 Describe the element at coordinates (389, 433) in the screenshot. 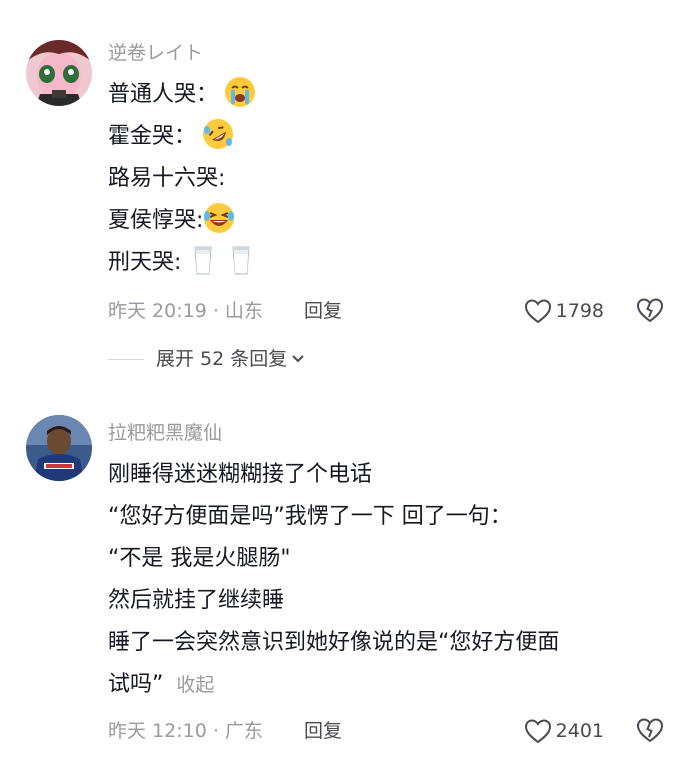

I see `username: 拉粑粑黑魔仙` at that location.